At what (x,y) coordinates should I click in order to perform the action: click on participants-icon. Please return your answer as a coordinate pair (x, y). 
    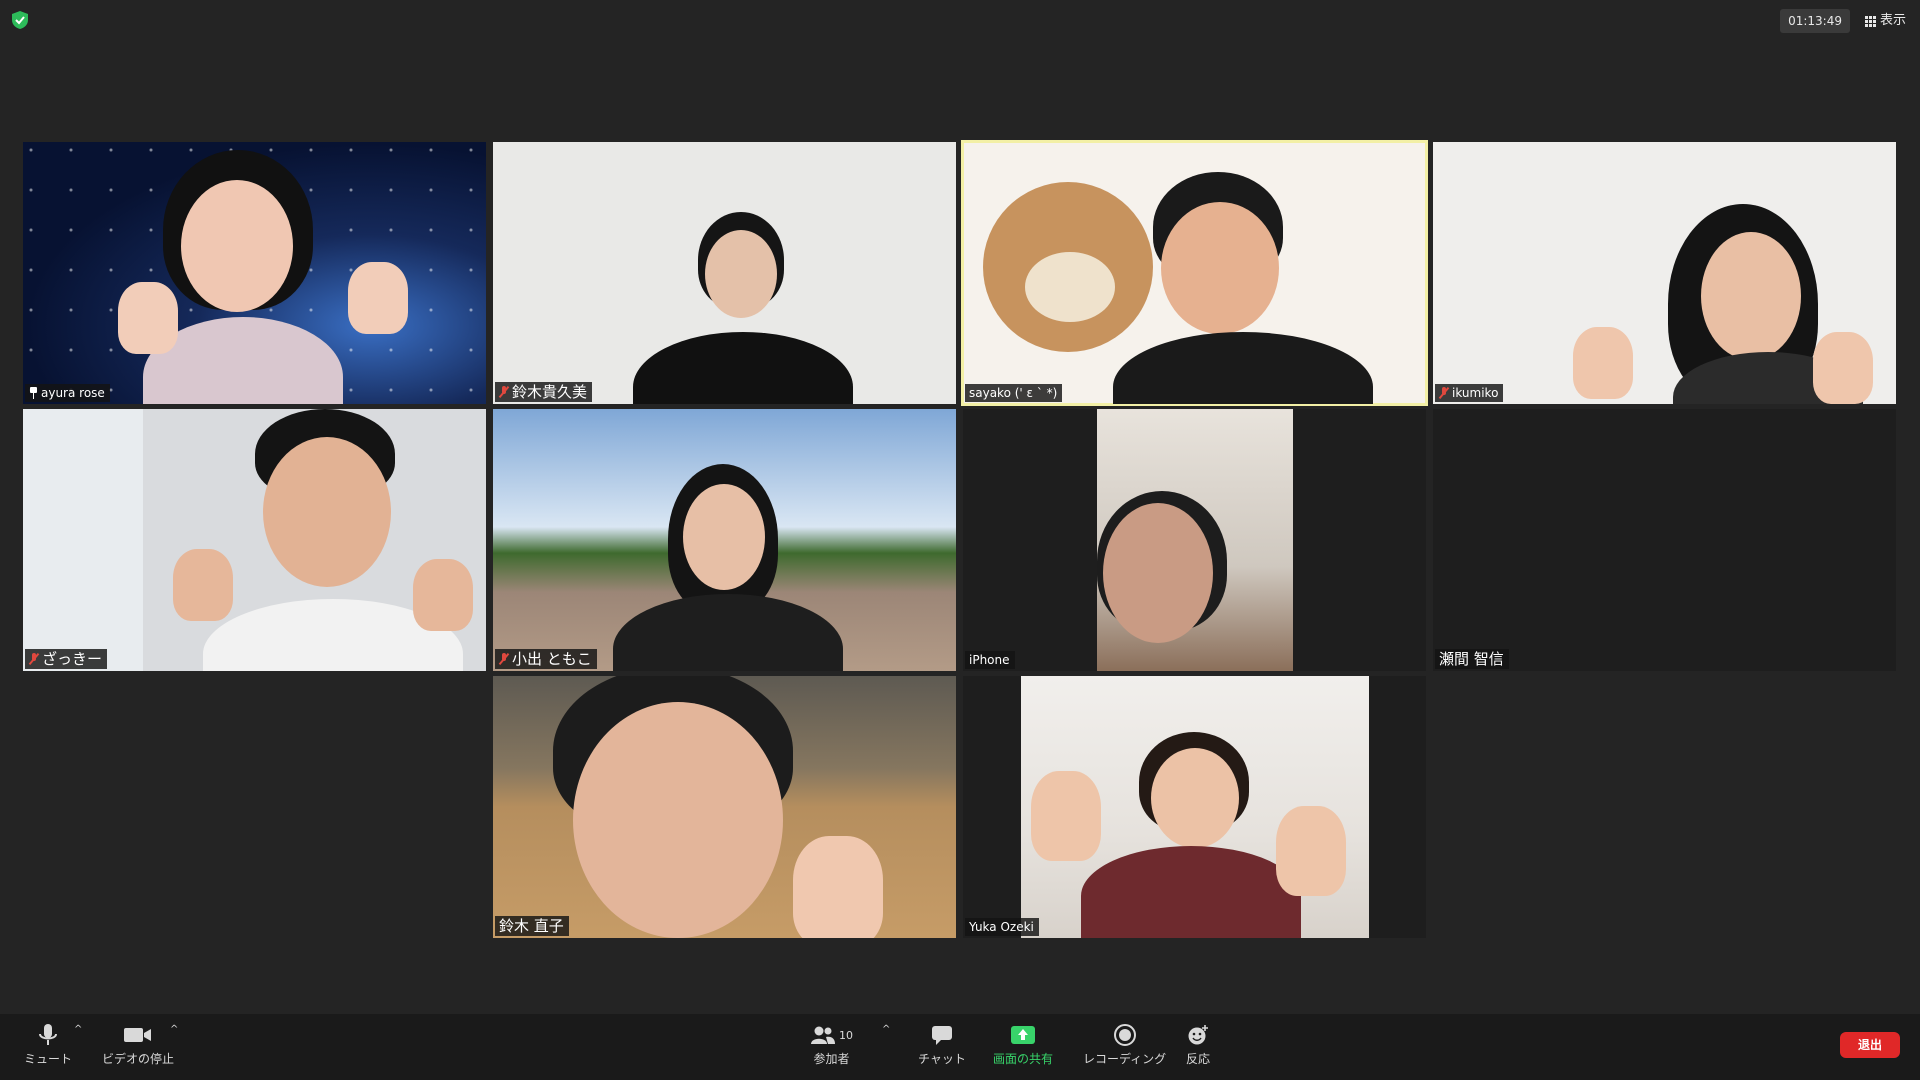
    Looking at the image, I should click on (823, 1035).